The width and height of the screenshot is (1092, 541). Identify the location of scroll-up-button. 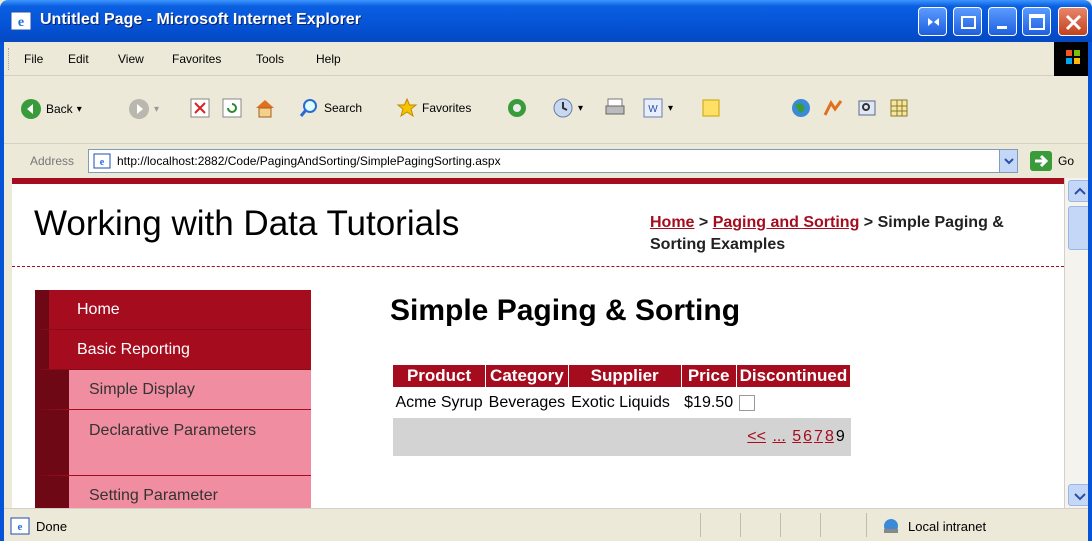
(1079, 191).